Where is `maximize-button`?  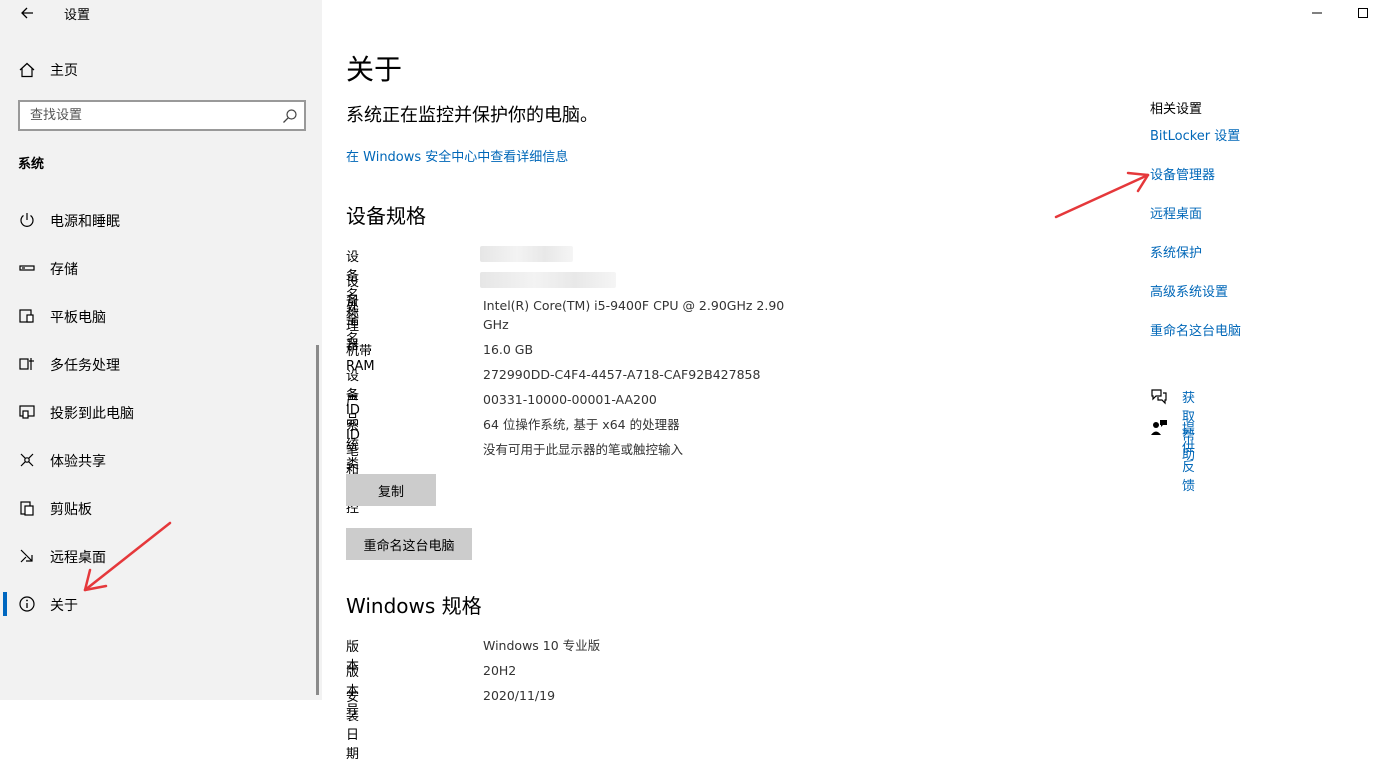 maximize-button is located at coordinates (1363, 13).